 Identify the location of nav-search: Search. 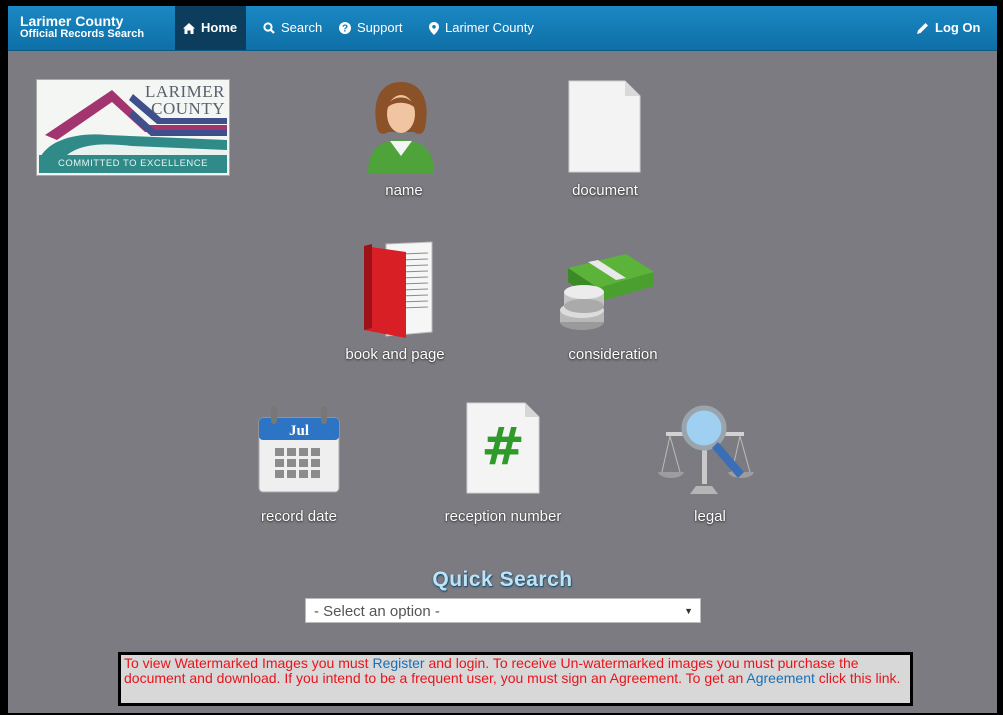
(292, 28).